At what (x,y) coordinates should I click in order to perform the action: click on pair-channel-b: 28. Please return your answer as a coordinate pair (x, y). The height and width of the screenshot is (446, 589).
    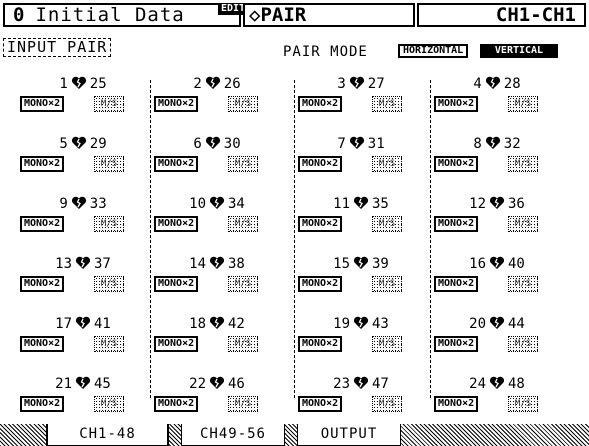
    Looking at the image, I should click on (512, 84).